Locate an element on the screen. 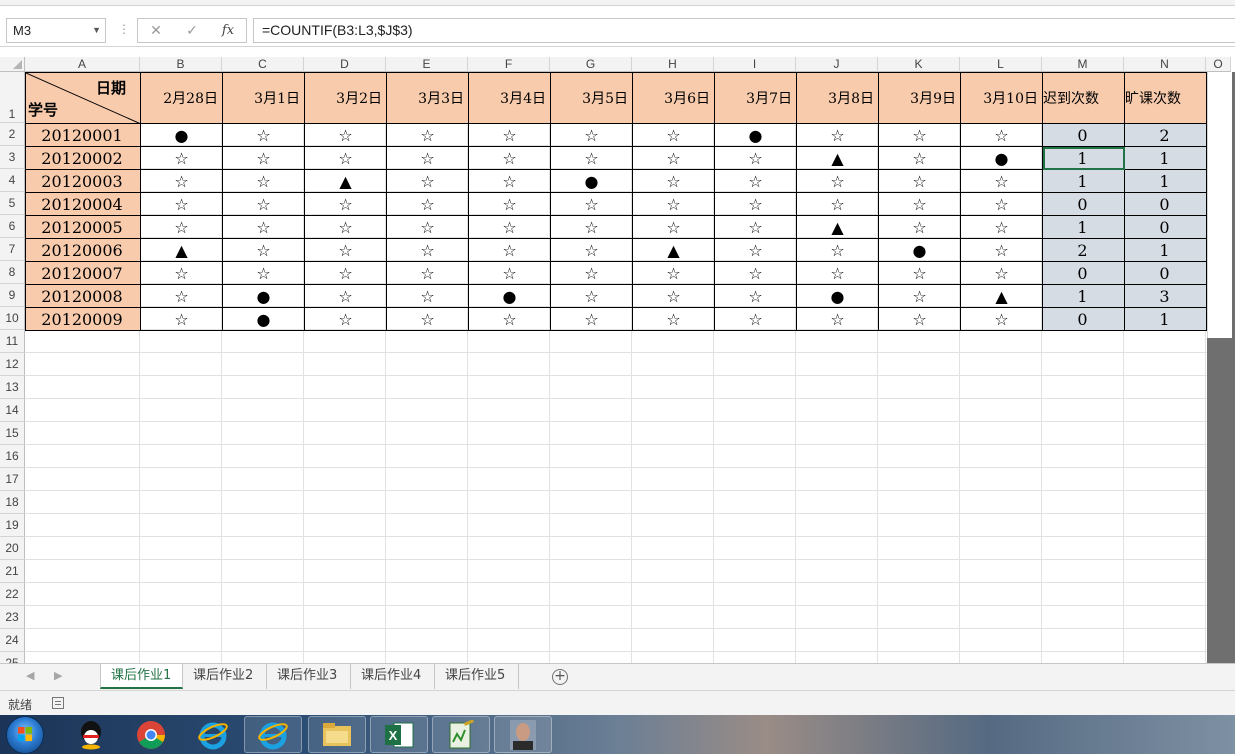 The image size is (1235, 754). name-box: M3 ▼ is located at coordinates (56, 30).